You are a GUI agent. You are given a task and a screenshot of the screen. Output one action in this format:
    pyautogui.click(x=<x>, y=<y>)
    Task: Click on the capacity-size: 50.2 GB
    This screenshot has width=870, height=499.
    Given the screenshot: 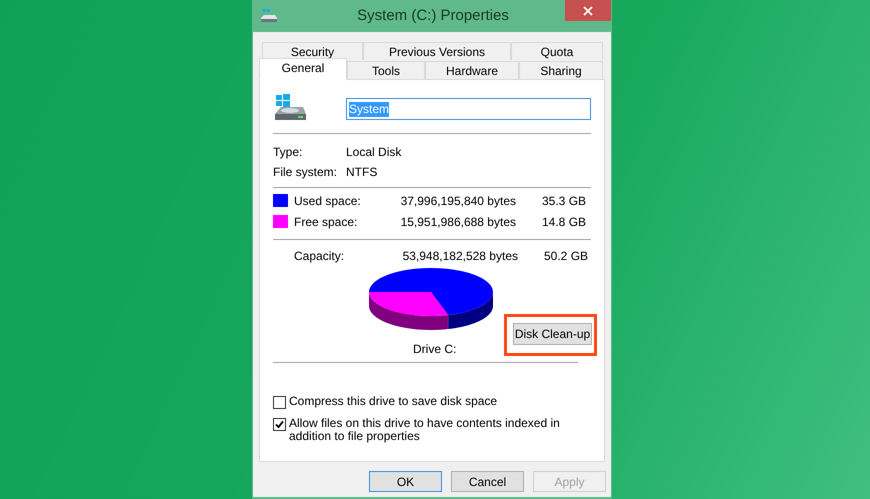 What is the action you would take?
    pyautogui.click(x=566, y=256)
    